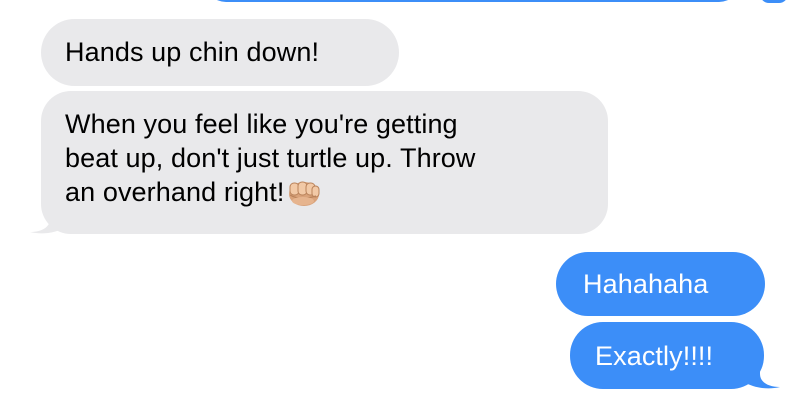 This screenshot has height=405, width=800. What do you see at coordinates (646, 284) in the screenshot?
I see `message-text: Hahahaha` at bounding box center [646, 284].